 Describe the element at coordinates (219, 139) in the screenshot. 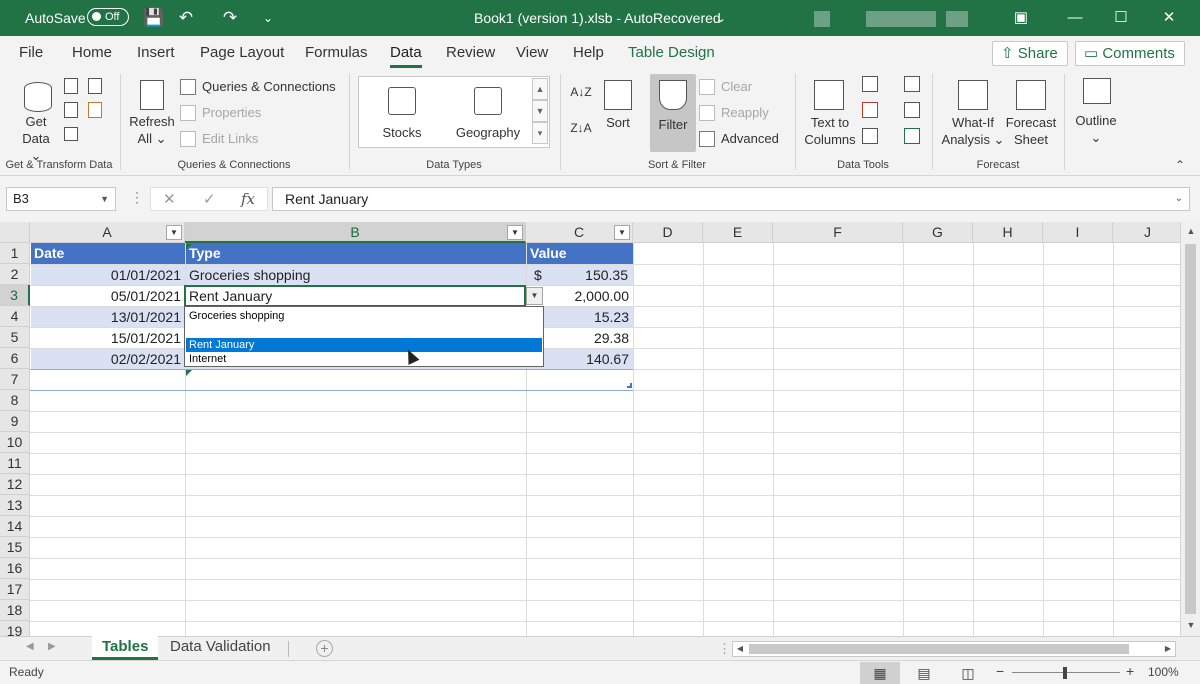

I see `edit-links-button: Edit Links` at that location.